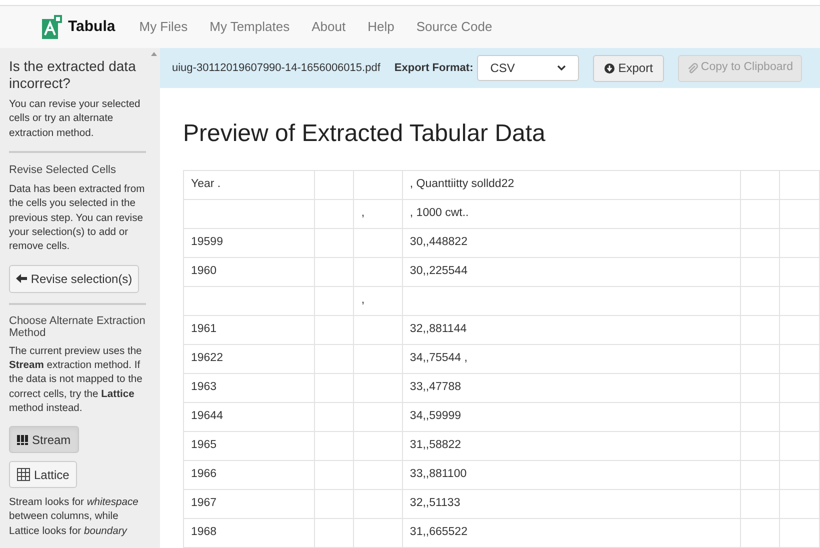 Image resolution: width=820 pixels, height=548 pixels. Describe the element at coordinates (204, 271) in the screenshot. I see `table-cell: 1960` at that location.